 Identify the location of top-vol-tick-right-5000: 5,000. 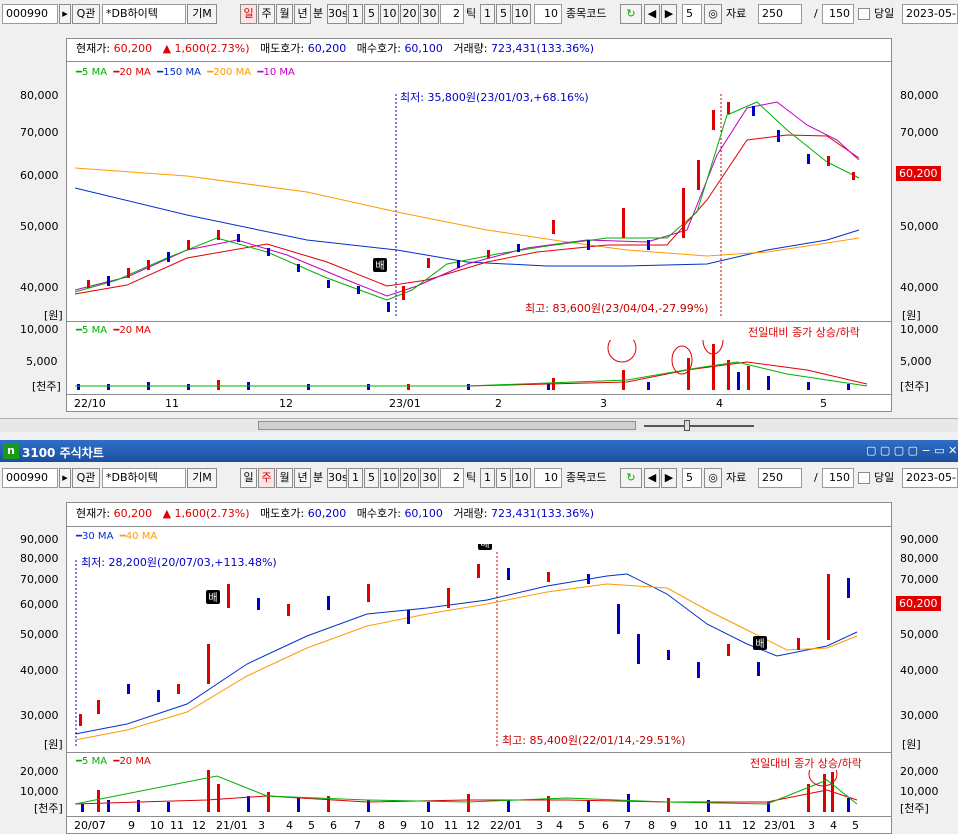
(916, 361).